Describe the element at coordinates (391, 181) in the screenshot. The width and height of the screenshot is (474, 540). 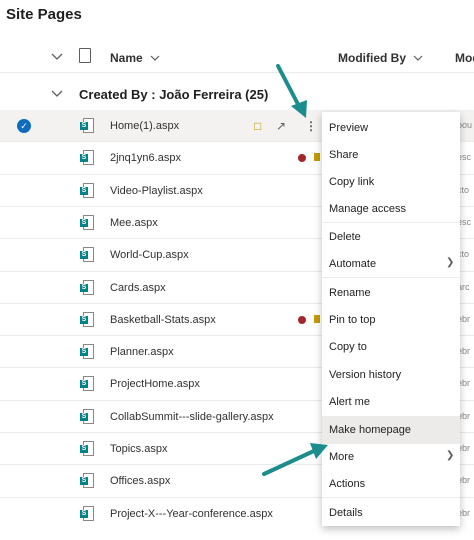
I see `menu-item-copy-link: Copy link` at that location.